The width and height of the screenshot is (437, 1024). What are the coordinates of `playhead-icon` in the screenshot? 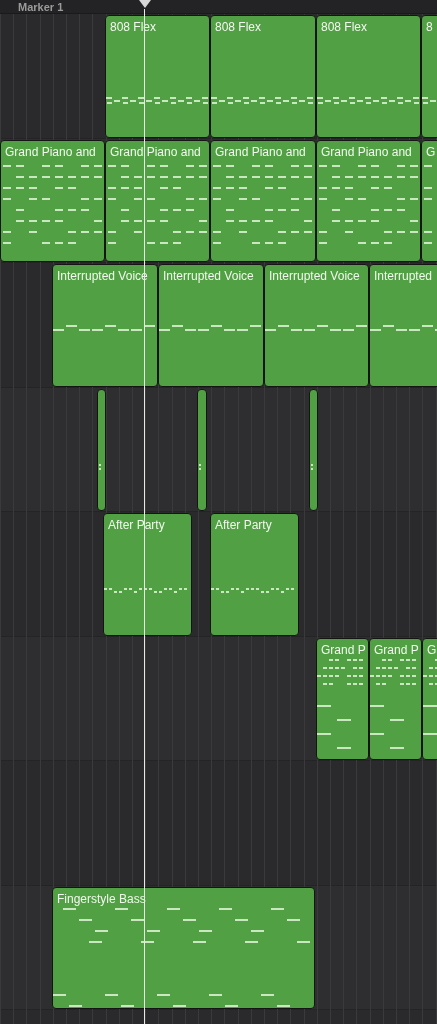 It's located at (145, 4).